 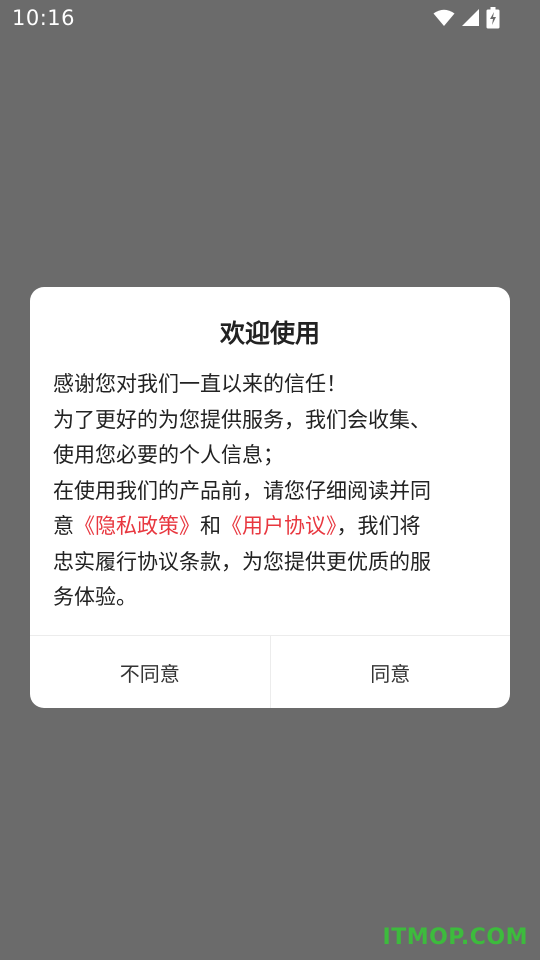 I want to click on dialog-title: 欢迎使用, so click(x=269, y=333).